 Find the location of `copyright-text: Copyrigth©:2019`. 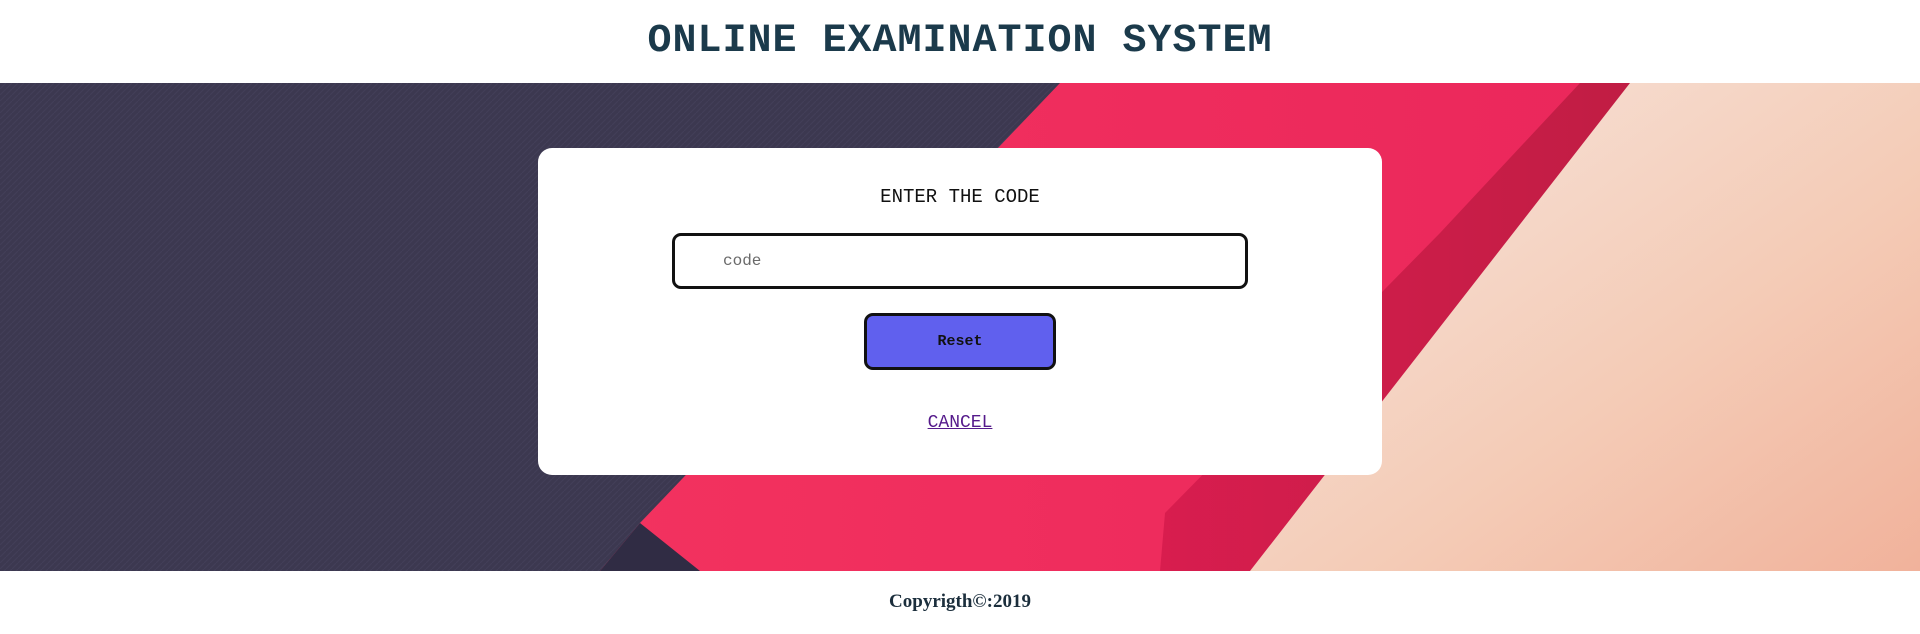

copyright-text: Copyrigth©:2019 is located at coordinates (960, 601).